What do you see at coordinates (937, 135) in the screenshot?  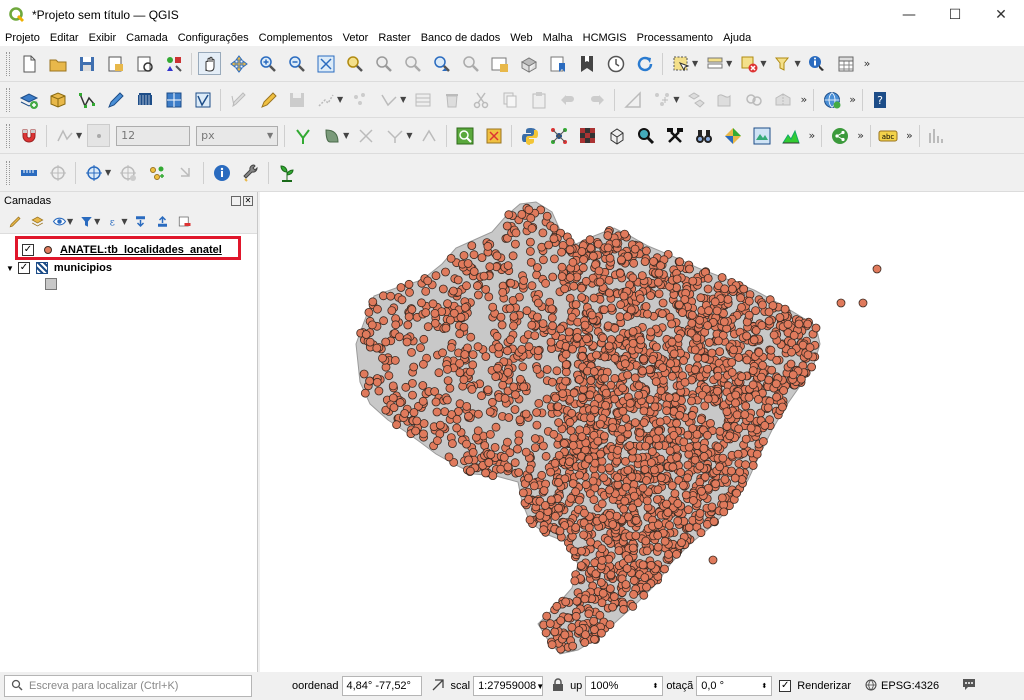 I see `histogram-icon` at bounding box center [937, 135].